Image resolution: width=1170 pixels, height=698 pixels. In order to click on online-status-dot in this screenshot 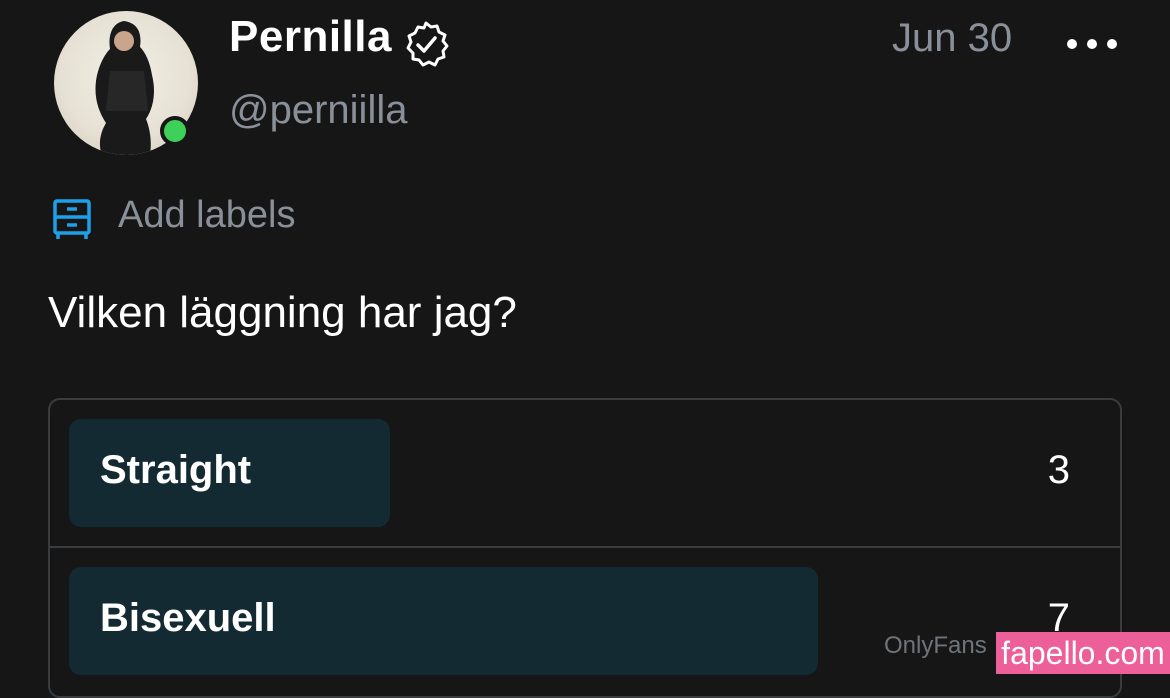, I will do `click(175, 131)`.